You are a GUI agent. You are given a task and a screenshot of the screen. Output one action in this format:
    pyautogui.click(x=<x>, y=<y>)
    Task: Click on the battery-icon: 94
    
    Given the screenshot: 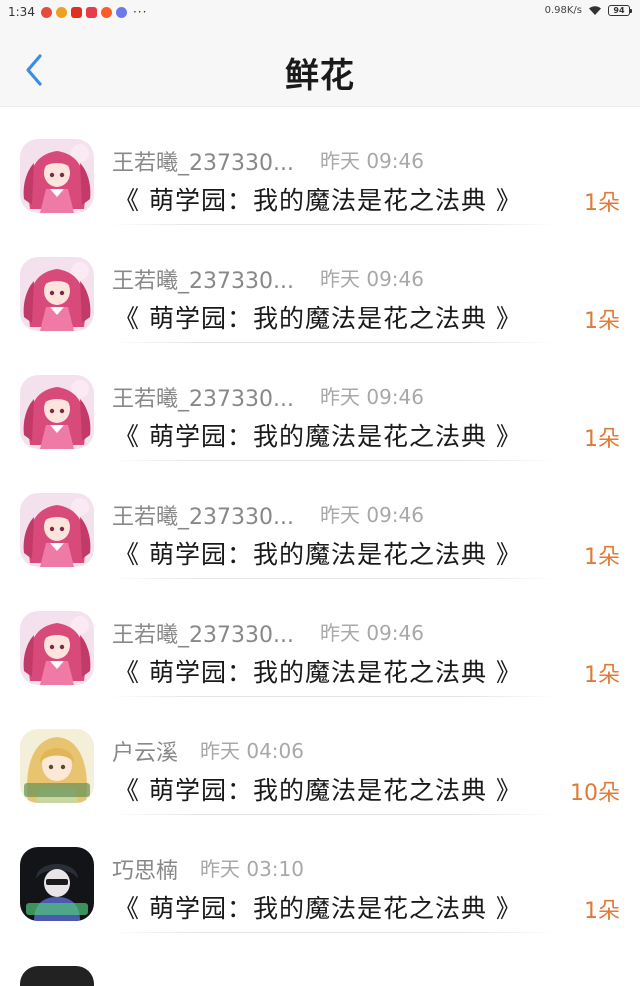 What is the action you would take?
    pyautogui.click(x=620, y=10)
    